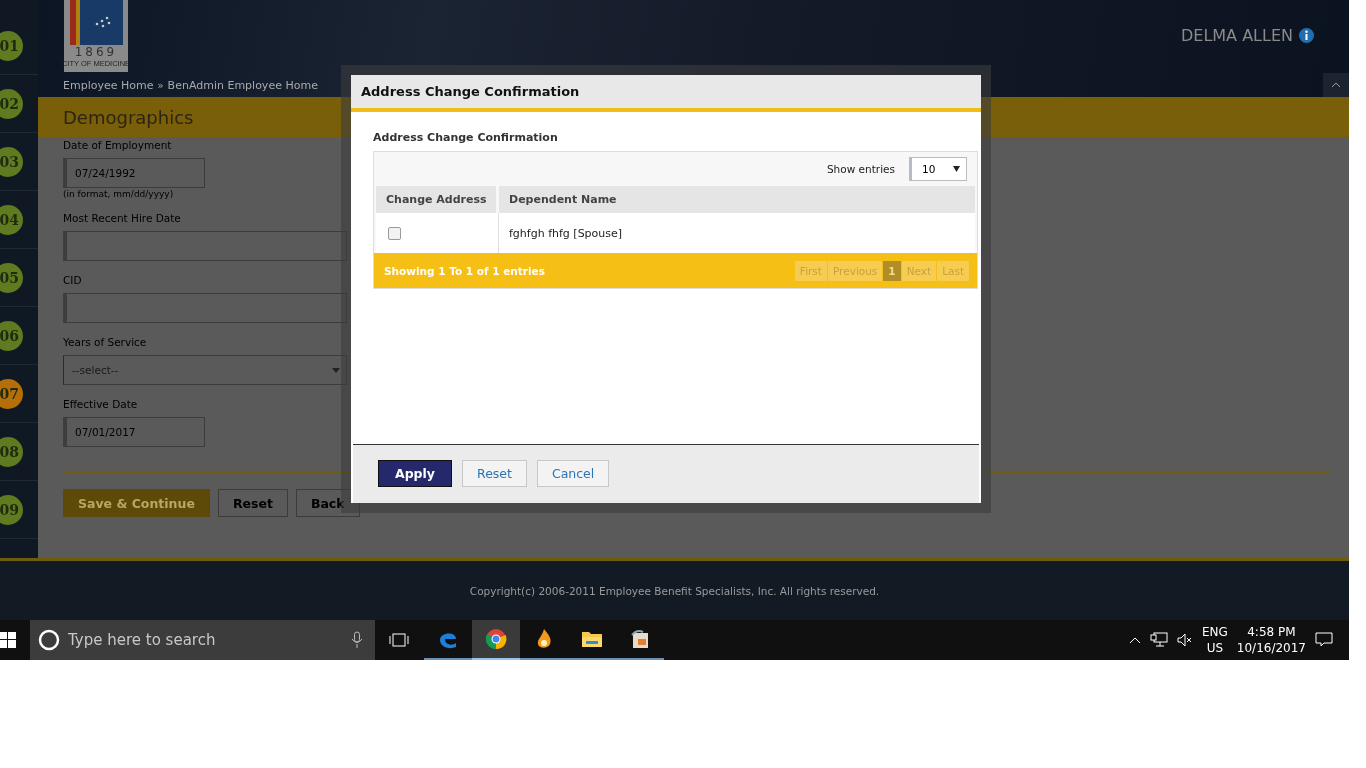  Describe the element at coordinates (860, 169) in the screenshot. I see `show-entries-label: Show entries` at that location.